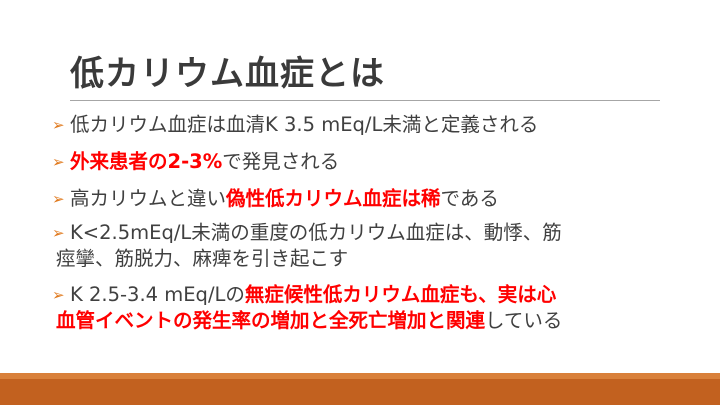  I want to click on bullet-emphasis: 外来患者の2-3%, so click(146, 161).